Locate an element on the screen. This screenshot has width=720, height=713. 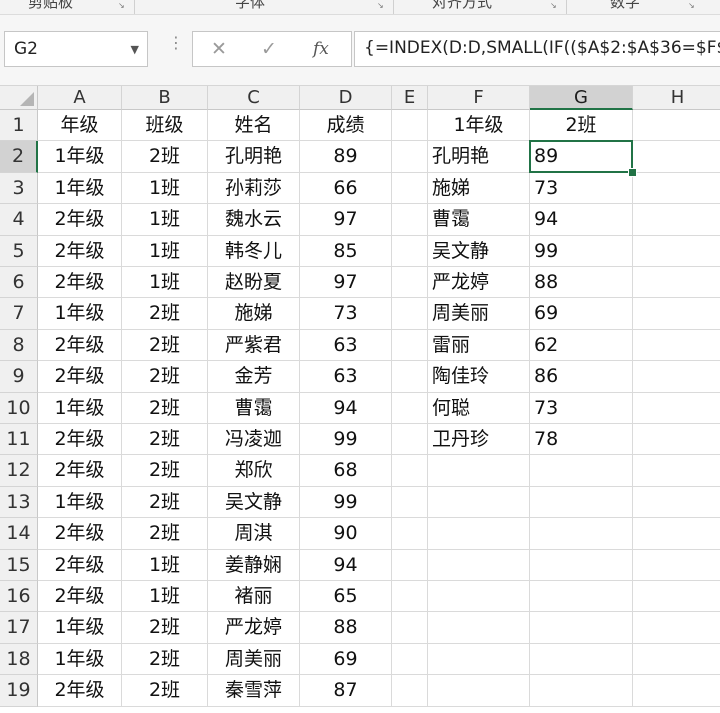
cell-g17 is located at coordinates (581, 628).